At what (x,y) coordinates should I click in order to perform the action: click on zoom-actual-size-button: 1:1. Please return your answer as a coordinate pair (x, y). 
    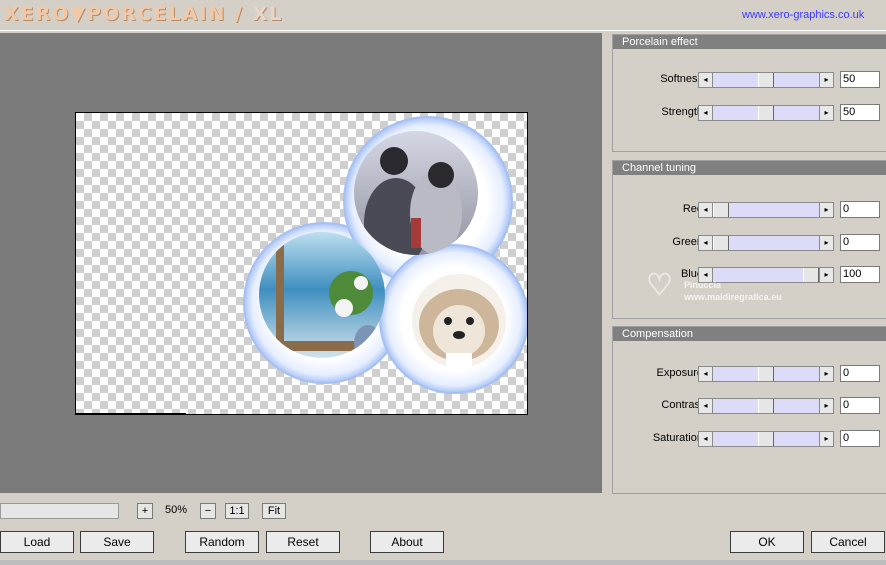
    Looking at the image, I should click on (237, 511).